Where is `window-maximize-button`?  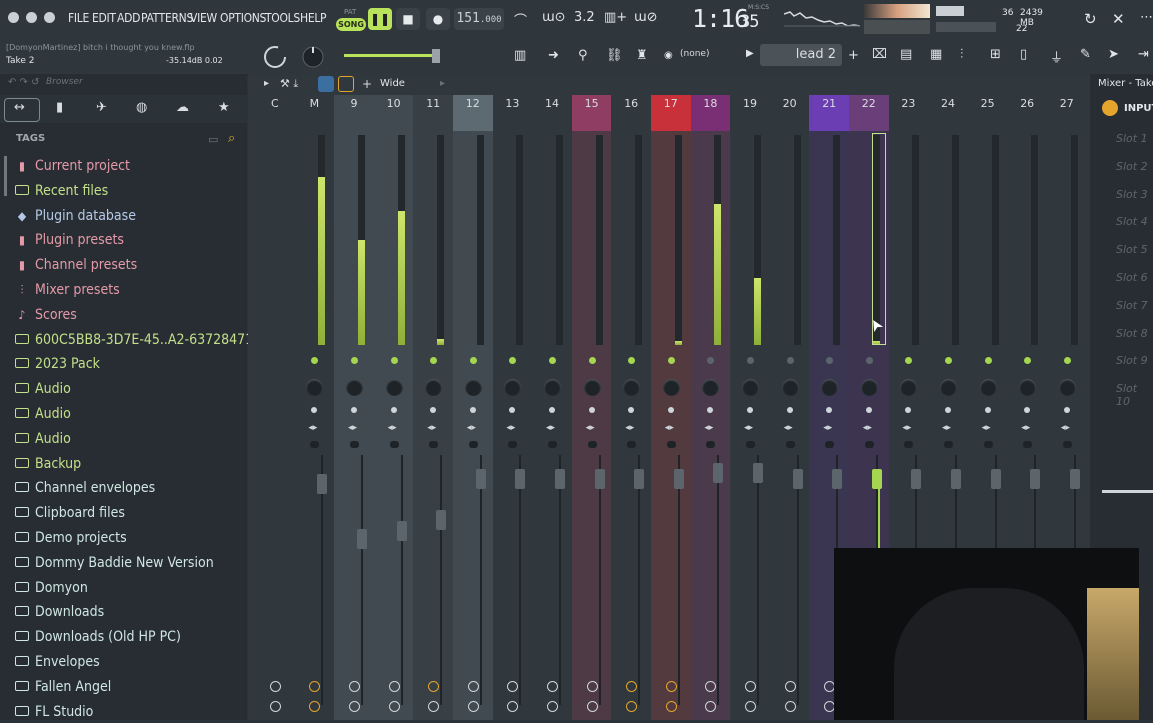 window-maximize-button is located at coordinates (49, 17).